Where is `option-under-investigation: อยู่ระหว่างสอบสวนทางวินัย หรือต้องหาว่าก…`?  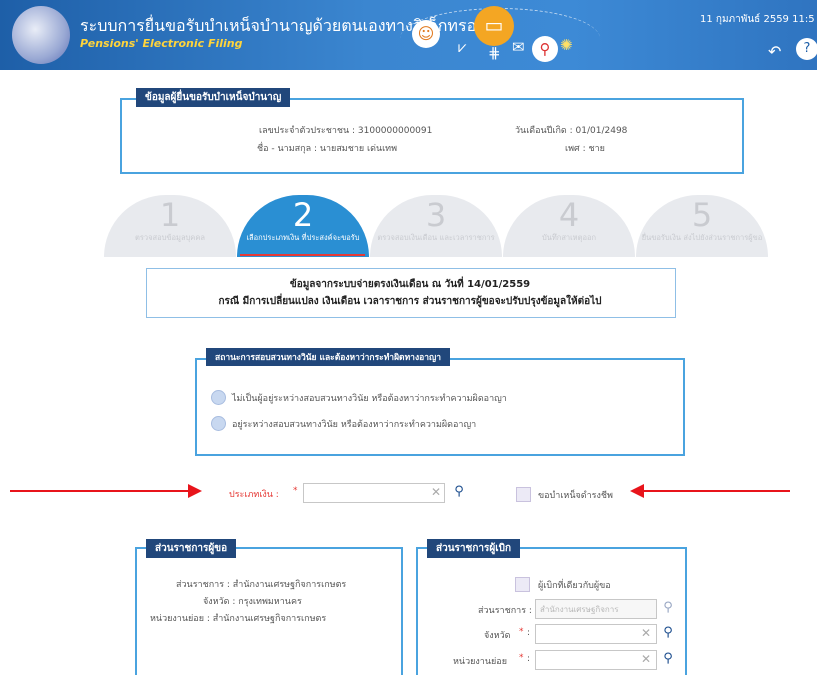 option-under-investigation: อยู่ระหว่างสอบสวนทางวินัย หรือต้องหาว่าก… is located at coordinates (354, 425).